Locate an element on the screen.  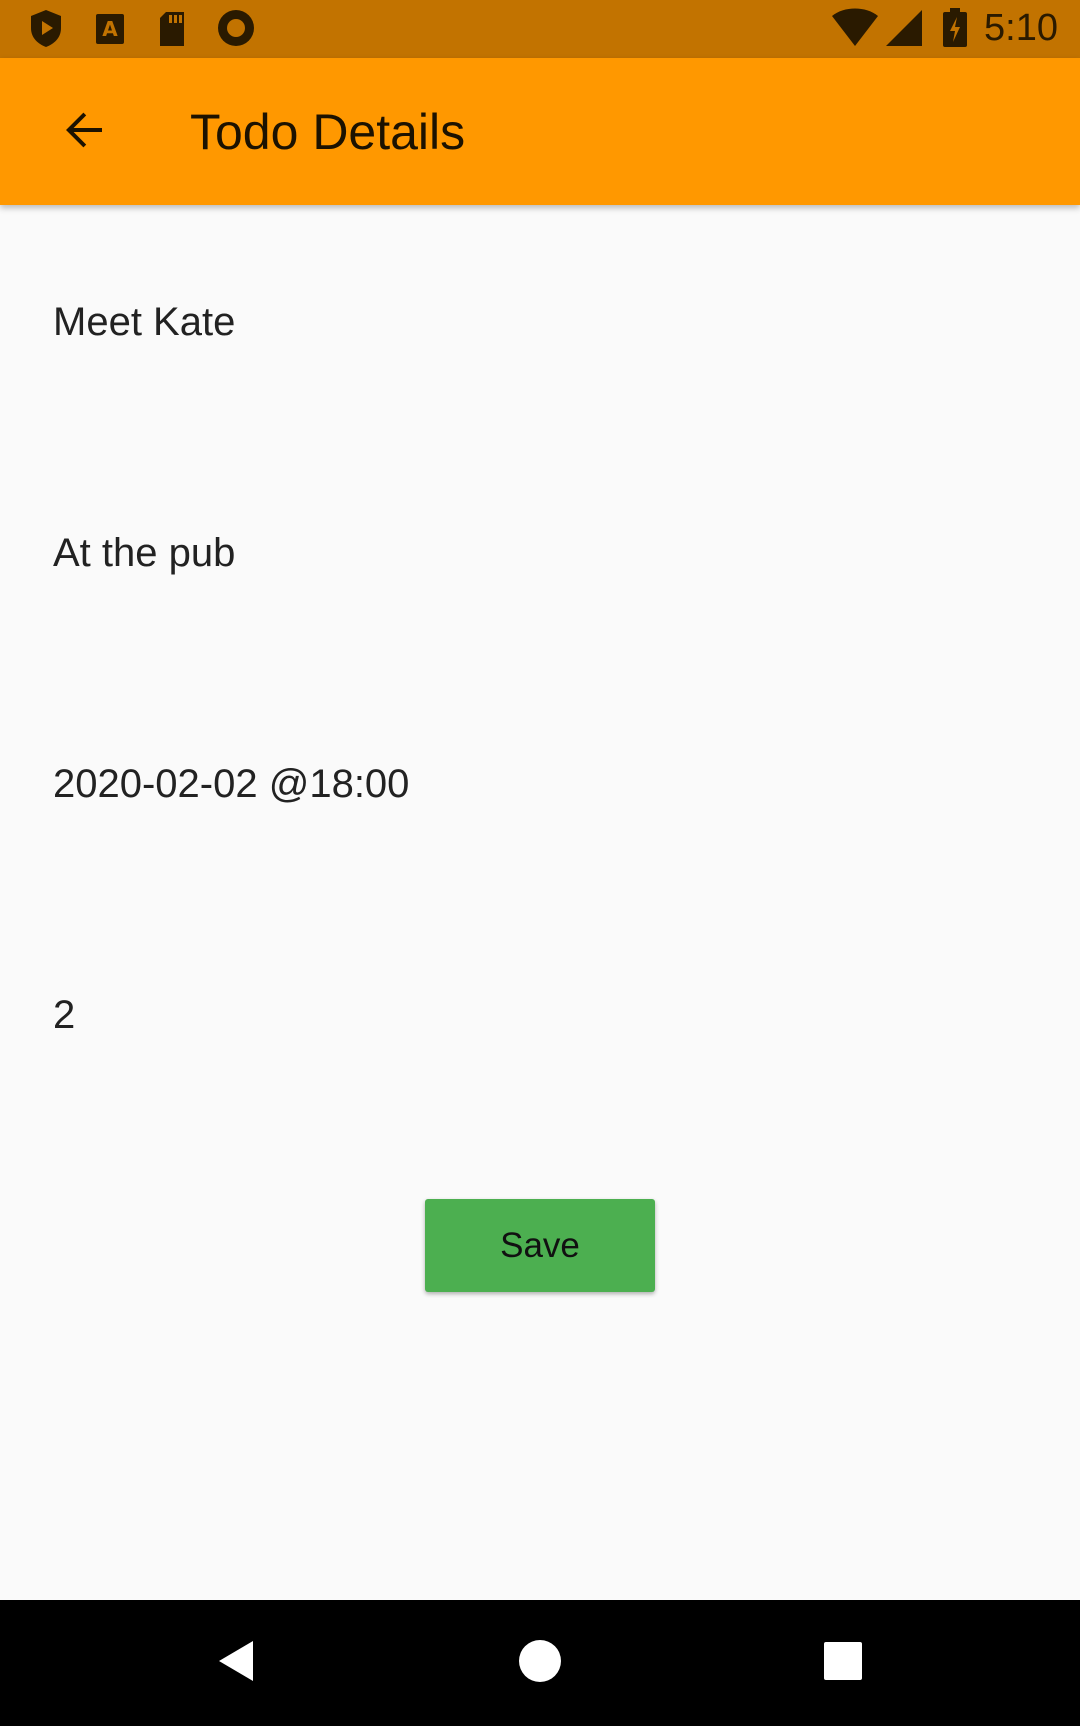
system-nav-bar is located at coordinates (540, 1663).